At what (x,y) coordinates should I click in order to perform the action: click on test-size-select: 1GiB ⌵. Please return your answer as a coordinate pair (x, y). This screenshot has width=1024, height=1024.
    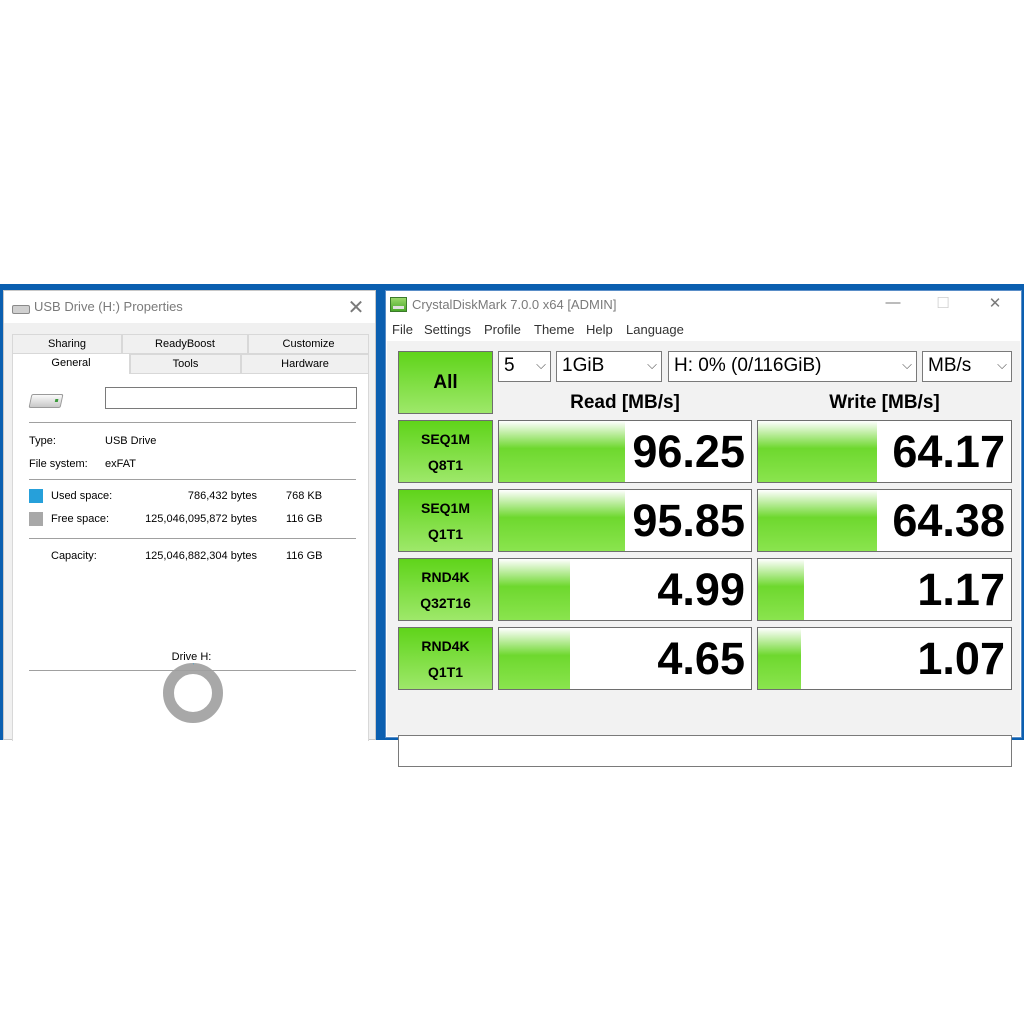
    Looking at the image, I should click on (609, 366).